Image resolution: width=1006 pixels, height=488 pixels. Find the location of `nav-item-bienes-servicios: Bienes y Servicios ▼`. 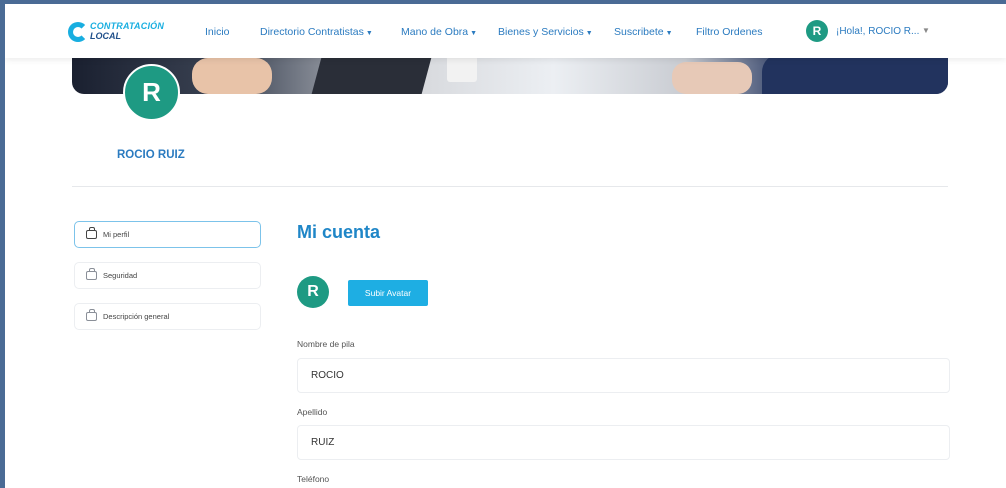

nav-item-bienes-servicios: Bienes y Servicios ▼ is located at coordinates (545, 32).